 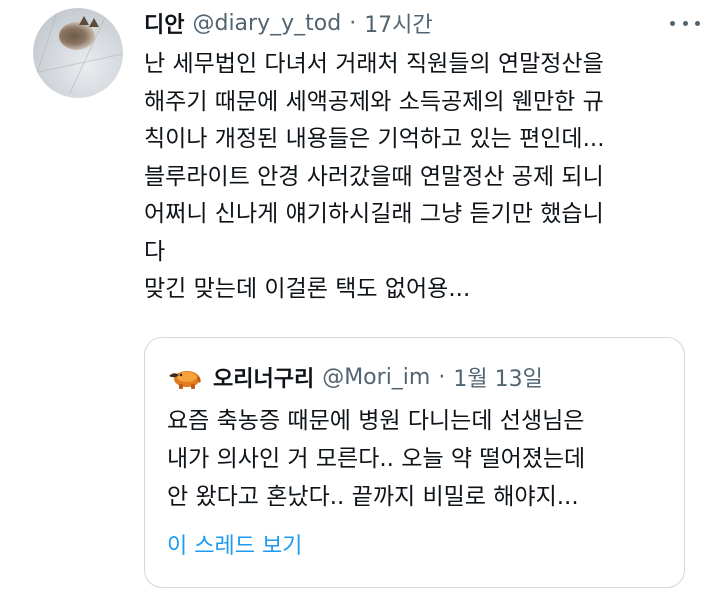 I want to click on quoted-tweet-header: 오리너구리 @Mori_im · 1월 13일, so click(x=355, y=377).